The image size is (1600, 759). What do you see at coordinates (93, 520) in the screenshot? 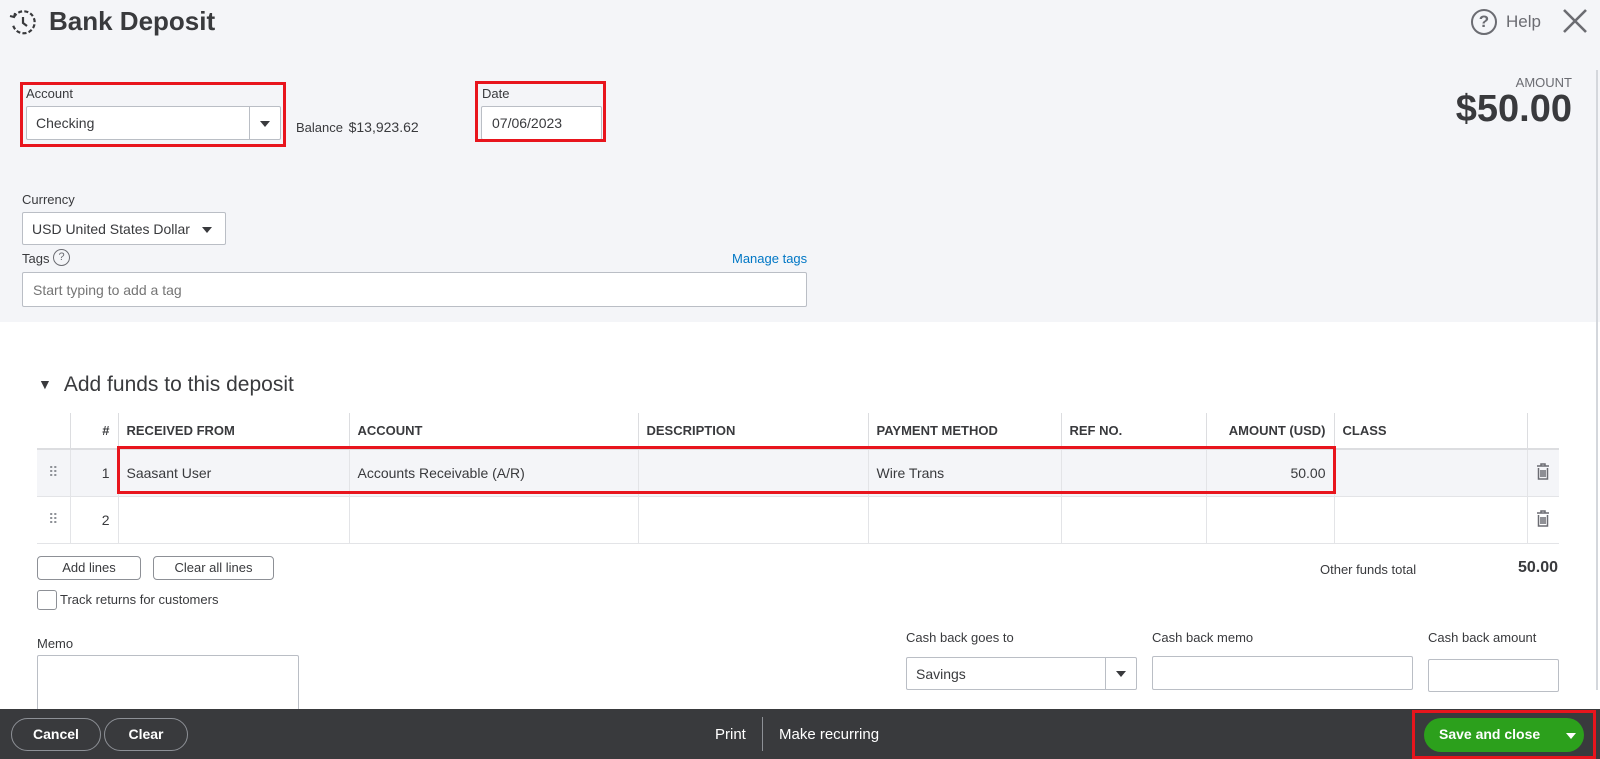
I see `row-number: 2` at bounding box center [93, 520].